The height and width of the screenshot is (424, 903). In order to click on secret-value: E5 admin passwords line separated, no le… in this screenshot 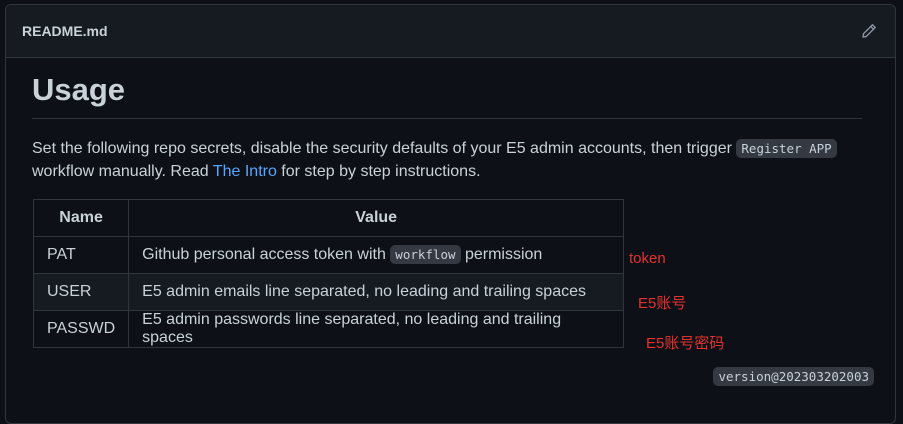, I will do `click(376, 329)`.